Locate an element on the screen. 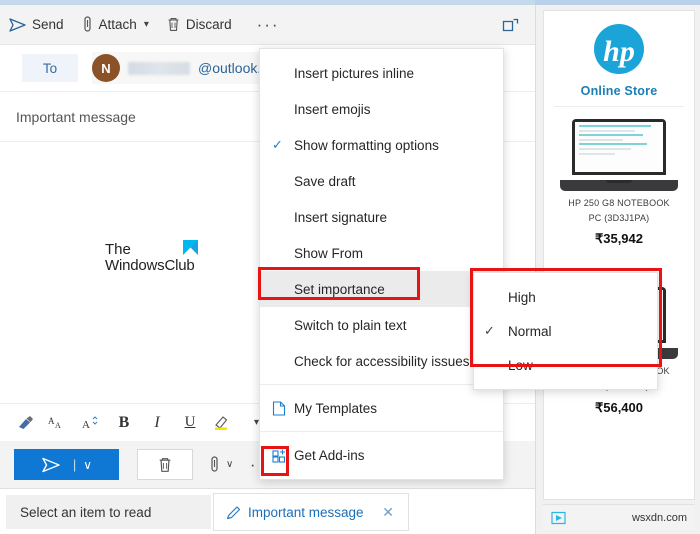  underline-button: U is located at coordinates (190, 423).